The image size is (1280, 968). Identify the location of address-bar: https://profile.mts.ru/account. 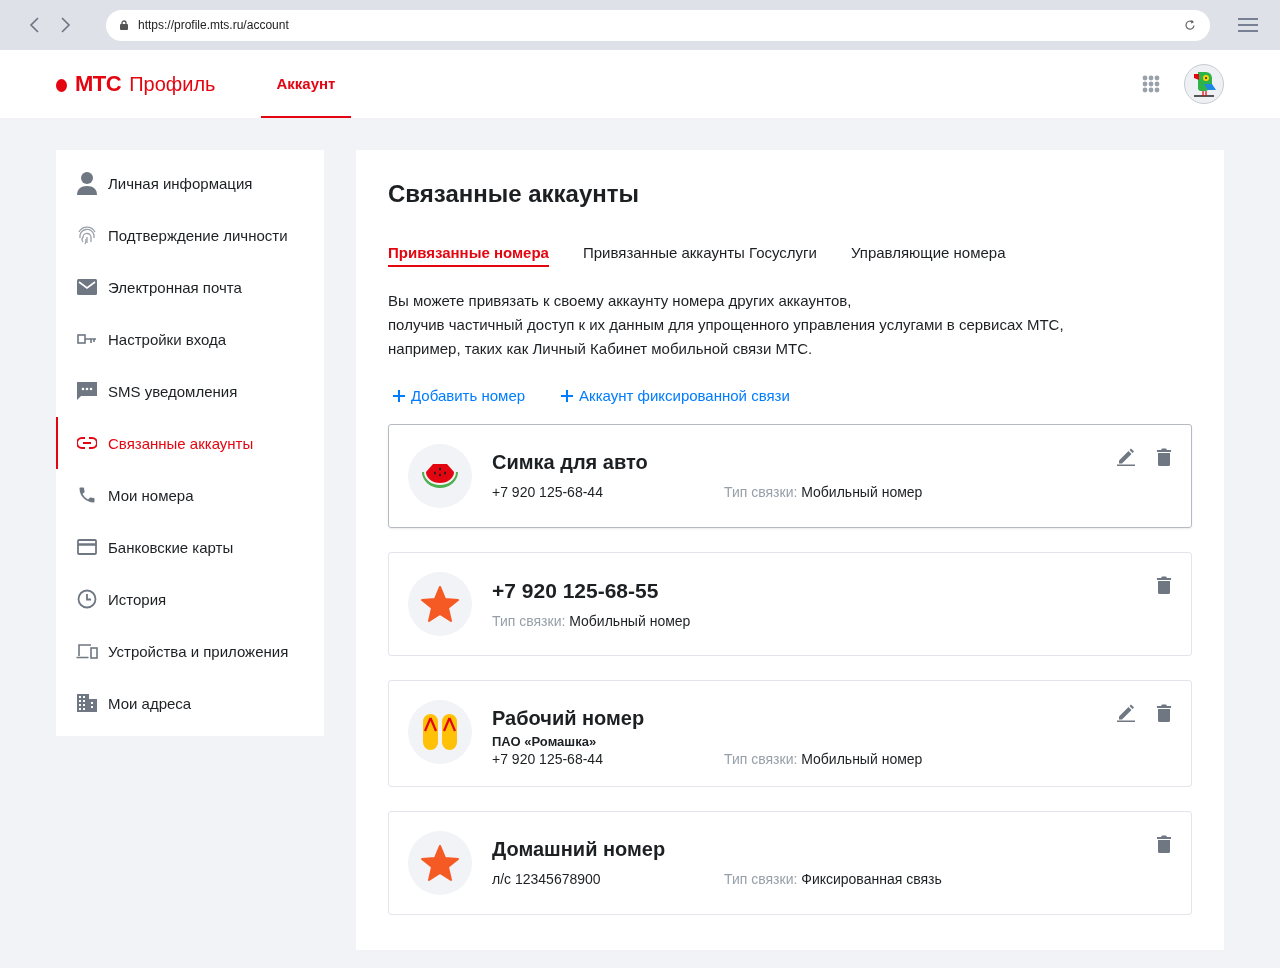
(658, 25).